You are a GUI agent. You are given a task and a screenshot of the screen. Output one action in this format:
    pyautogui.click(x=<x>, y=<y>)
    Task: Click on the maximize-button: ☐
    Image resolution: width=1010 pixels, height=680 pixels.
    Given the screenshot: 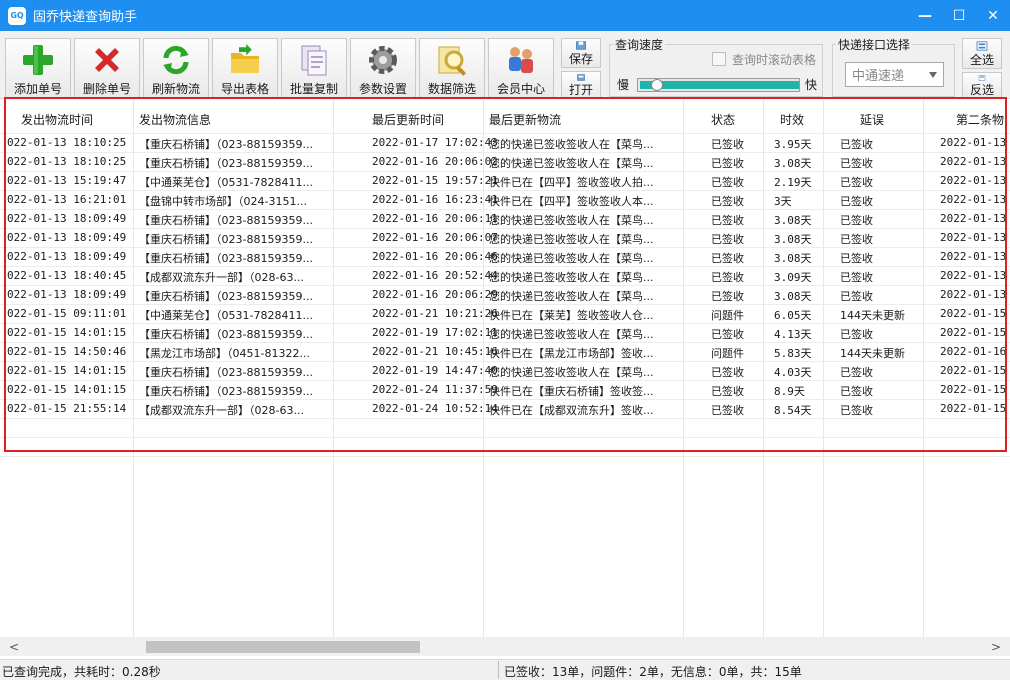 What is the action you would take?
    pyautogui.click(x=959, y=15)
    